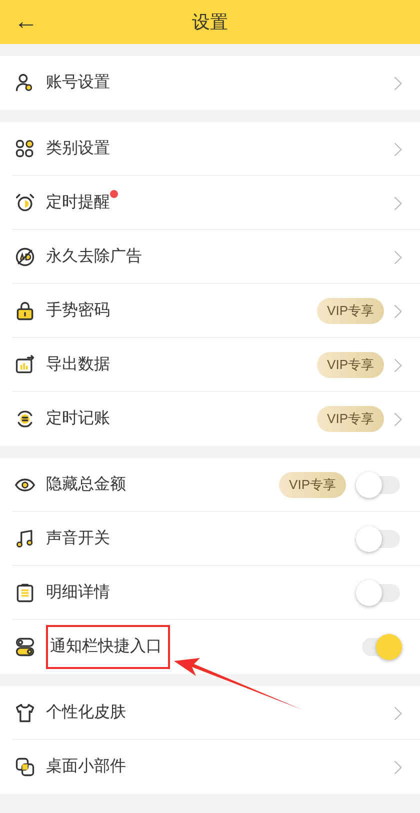 Image resolution: width=420 pixels, height=813 pixels. Describe the element at coordinates (25, 647) in the screenshot. I see `switches-icon` at that location.